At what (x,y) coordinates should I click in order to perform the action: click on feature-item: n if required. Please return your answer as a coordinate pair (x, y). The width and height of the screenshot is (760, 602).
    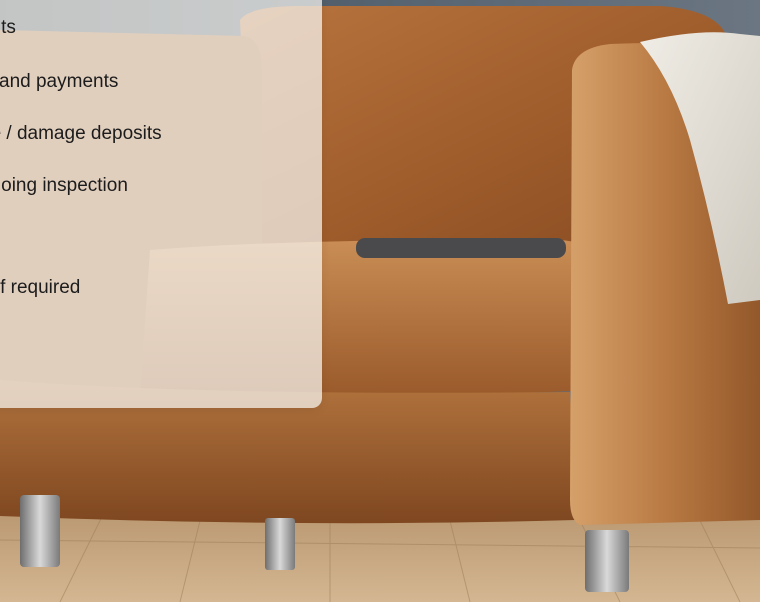
    Looking at the image, I should click on (40, 287).